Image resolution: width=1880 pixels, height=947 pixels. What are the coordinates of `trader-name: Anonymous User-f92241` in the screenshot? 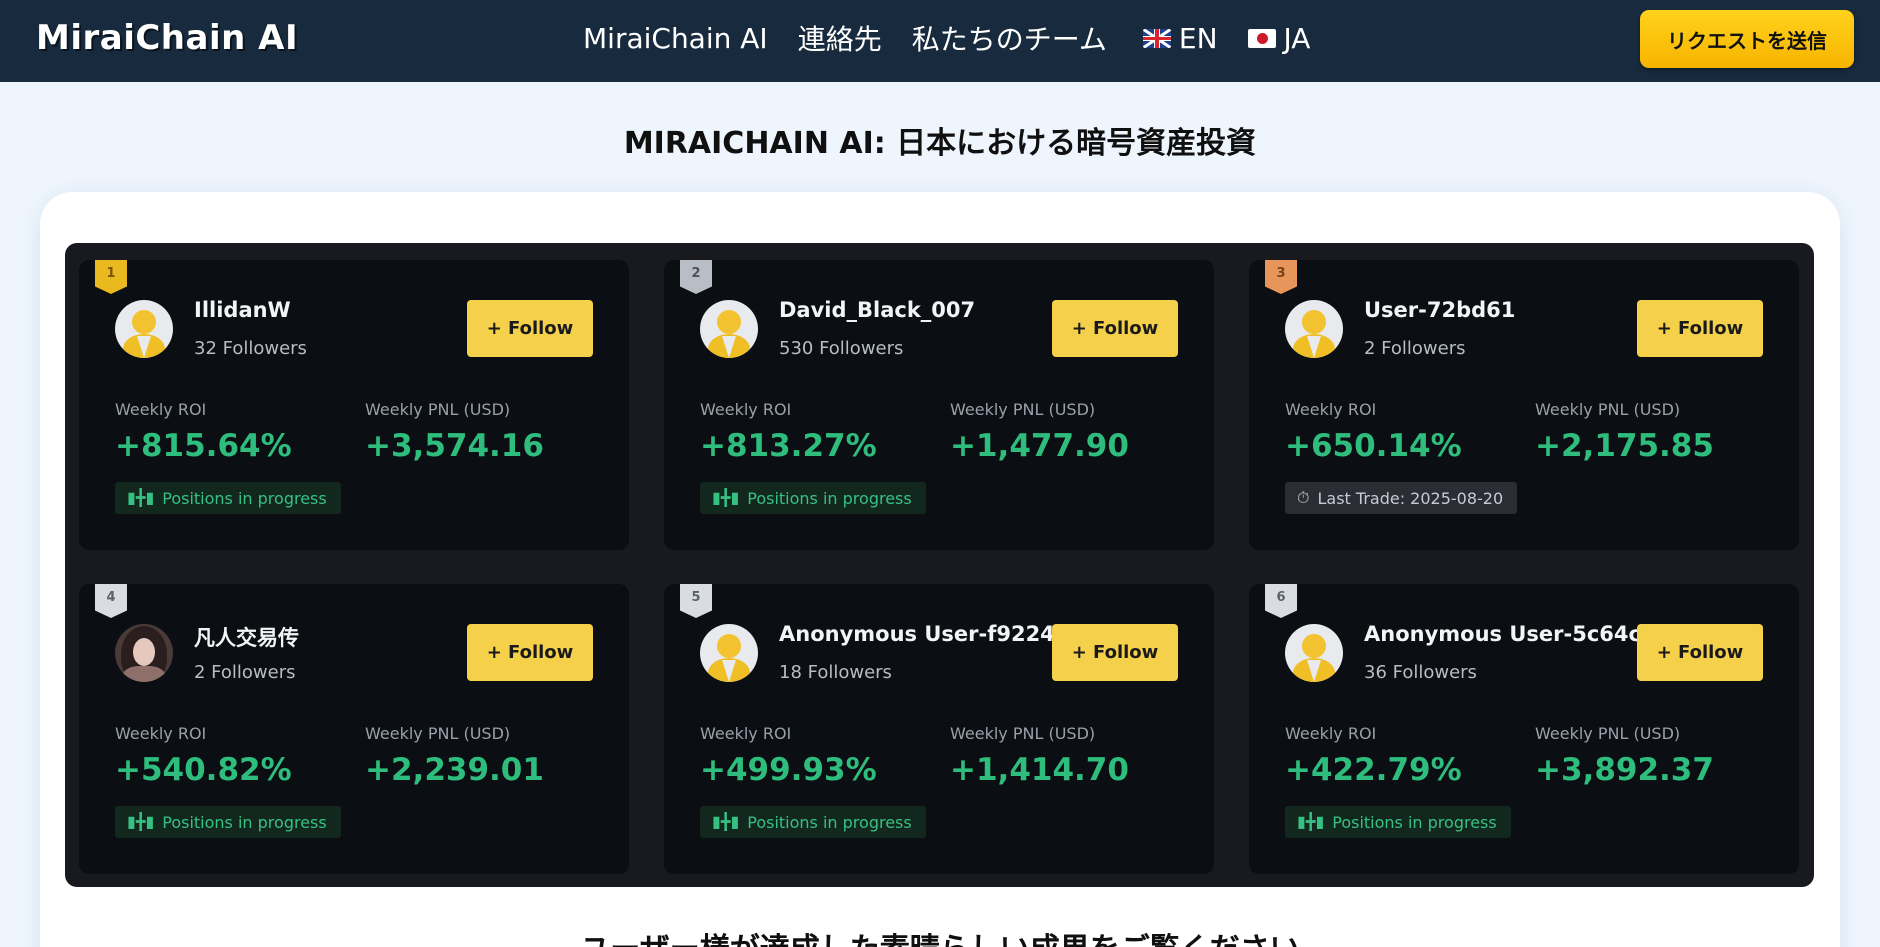 It's located at (924, 634).